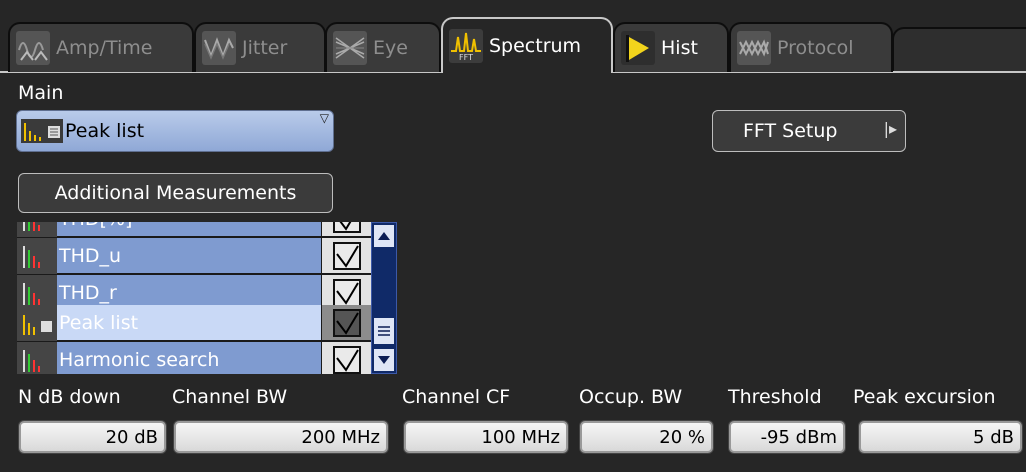  What do you see at coordinates (790, 131) in the screenshot?
I see `fft-setup-label: FFT Setup` at bounding box center [790, 131].